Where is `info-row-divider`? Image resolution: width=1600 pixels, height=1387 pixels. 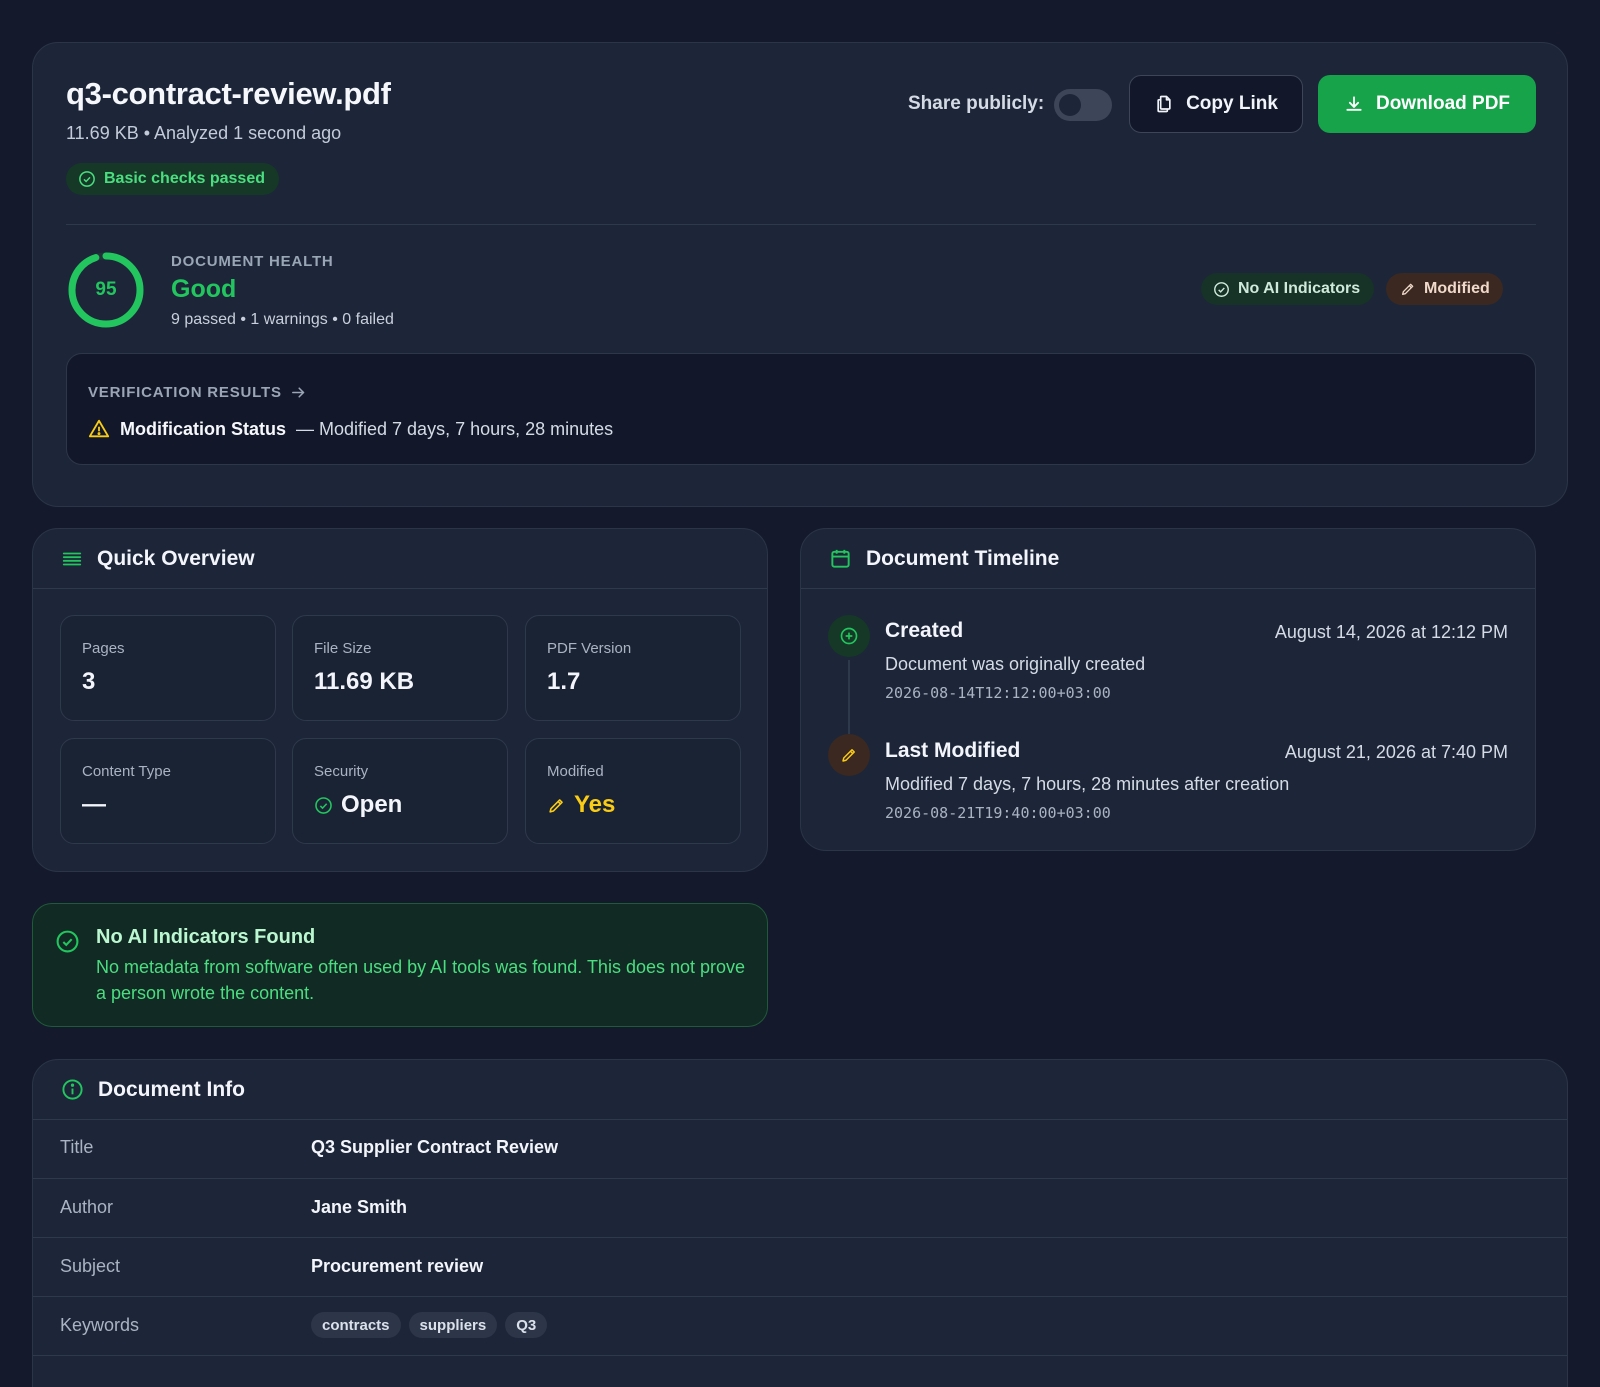 info-row-divider is located at coordinates (800, 1371).